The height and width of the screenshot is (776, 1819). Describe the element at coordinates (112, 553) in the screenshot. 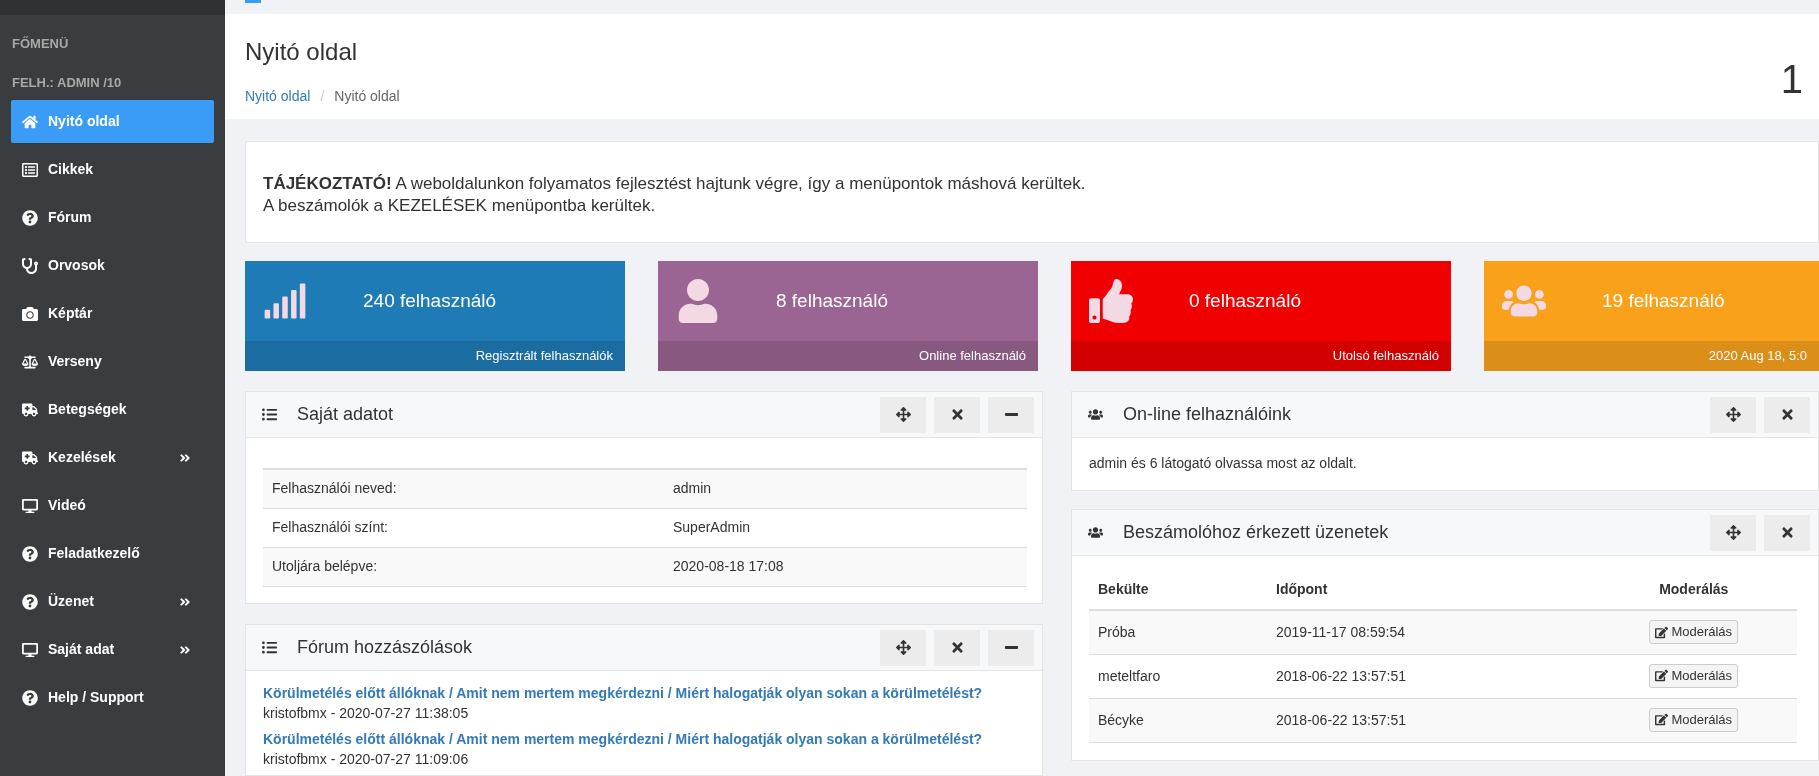

I see `sidebar-item: Feladatkezelő` at that location.